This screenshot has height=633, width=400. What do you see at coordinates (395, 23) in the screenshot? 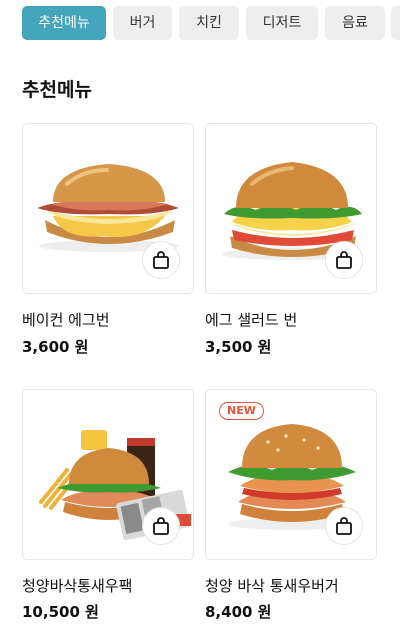
I see `tab-more` at bounding box center [395, 23].